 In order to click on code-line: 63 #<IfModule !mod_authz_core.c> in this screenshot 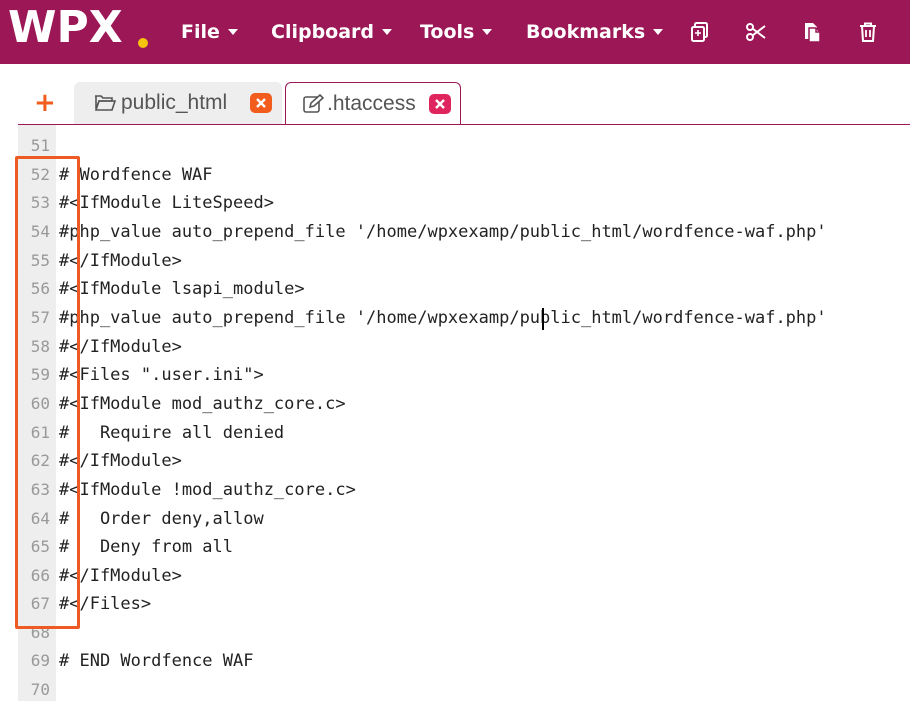, I will do `click(464, 490)`.